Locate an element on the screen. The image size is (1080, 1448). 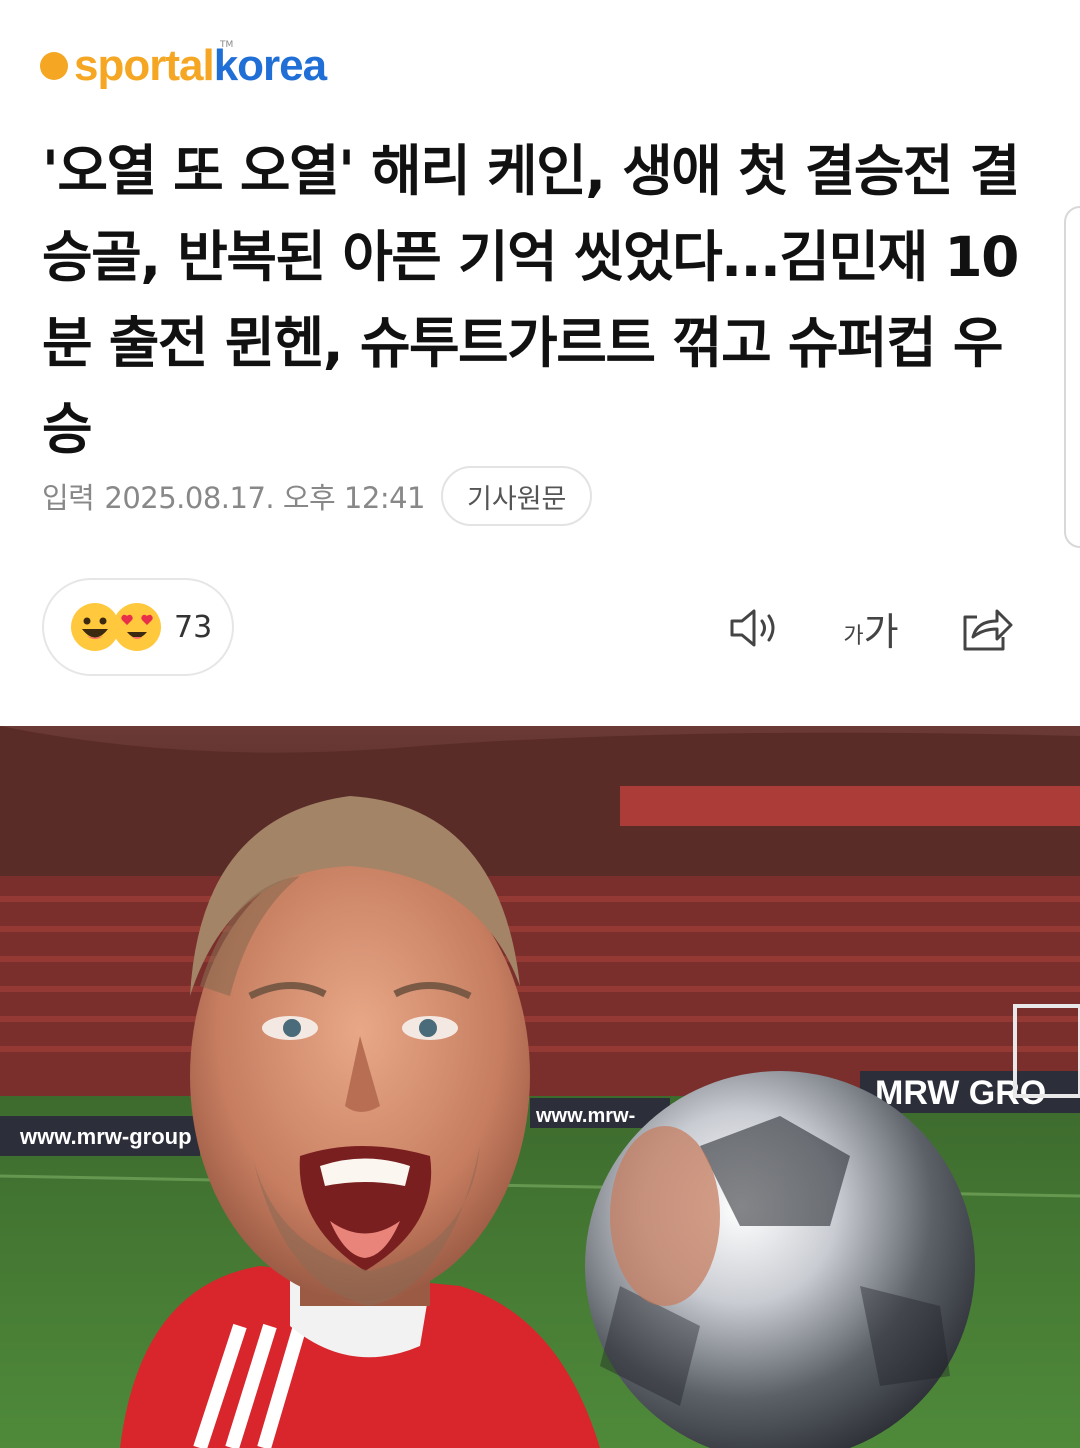
share-icon is located at coordinates (988, 630).